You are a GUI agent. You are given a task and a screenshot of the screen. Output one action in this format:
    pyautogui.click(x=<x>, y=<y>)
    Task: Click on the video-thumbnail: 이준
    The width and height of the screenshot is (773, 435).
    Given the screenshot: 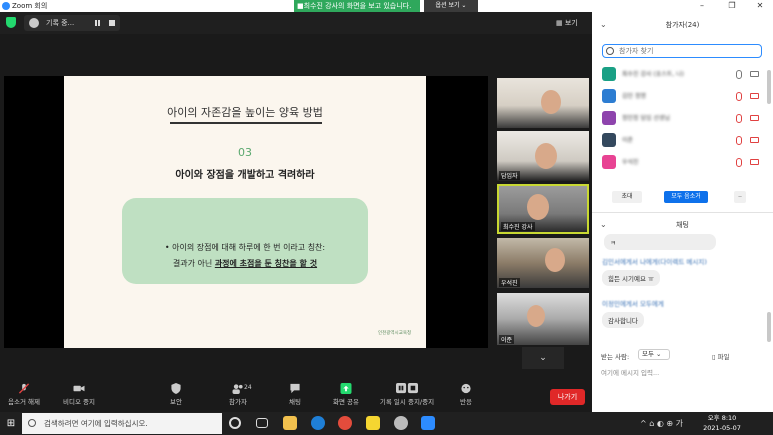 What is the action you would take?
    pyautogui.click(x=543, y=319)
    